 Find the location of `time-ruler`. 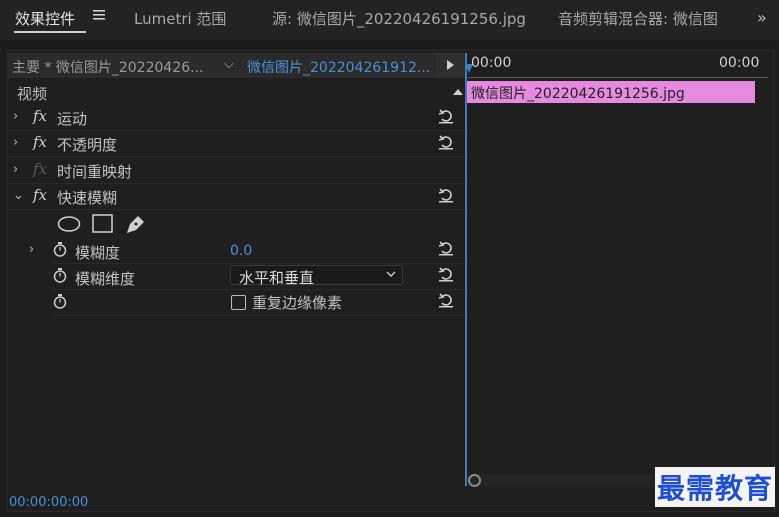

time-ruler is located at coordinates (618, 76).